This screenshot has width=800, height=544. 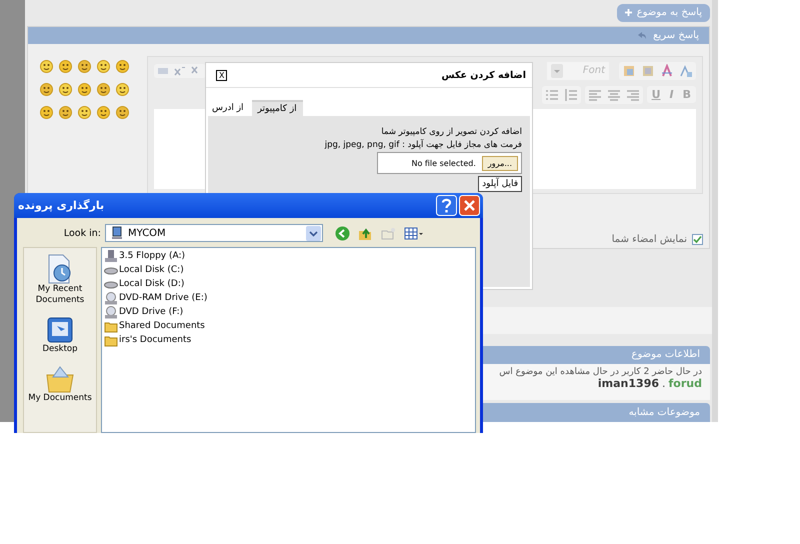 What do you see at coordinates (500, 184) in the screenshot?
I see `upload-button: فایل آپلود` at bounding box center [500, 184].